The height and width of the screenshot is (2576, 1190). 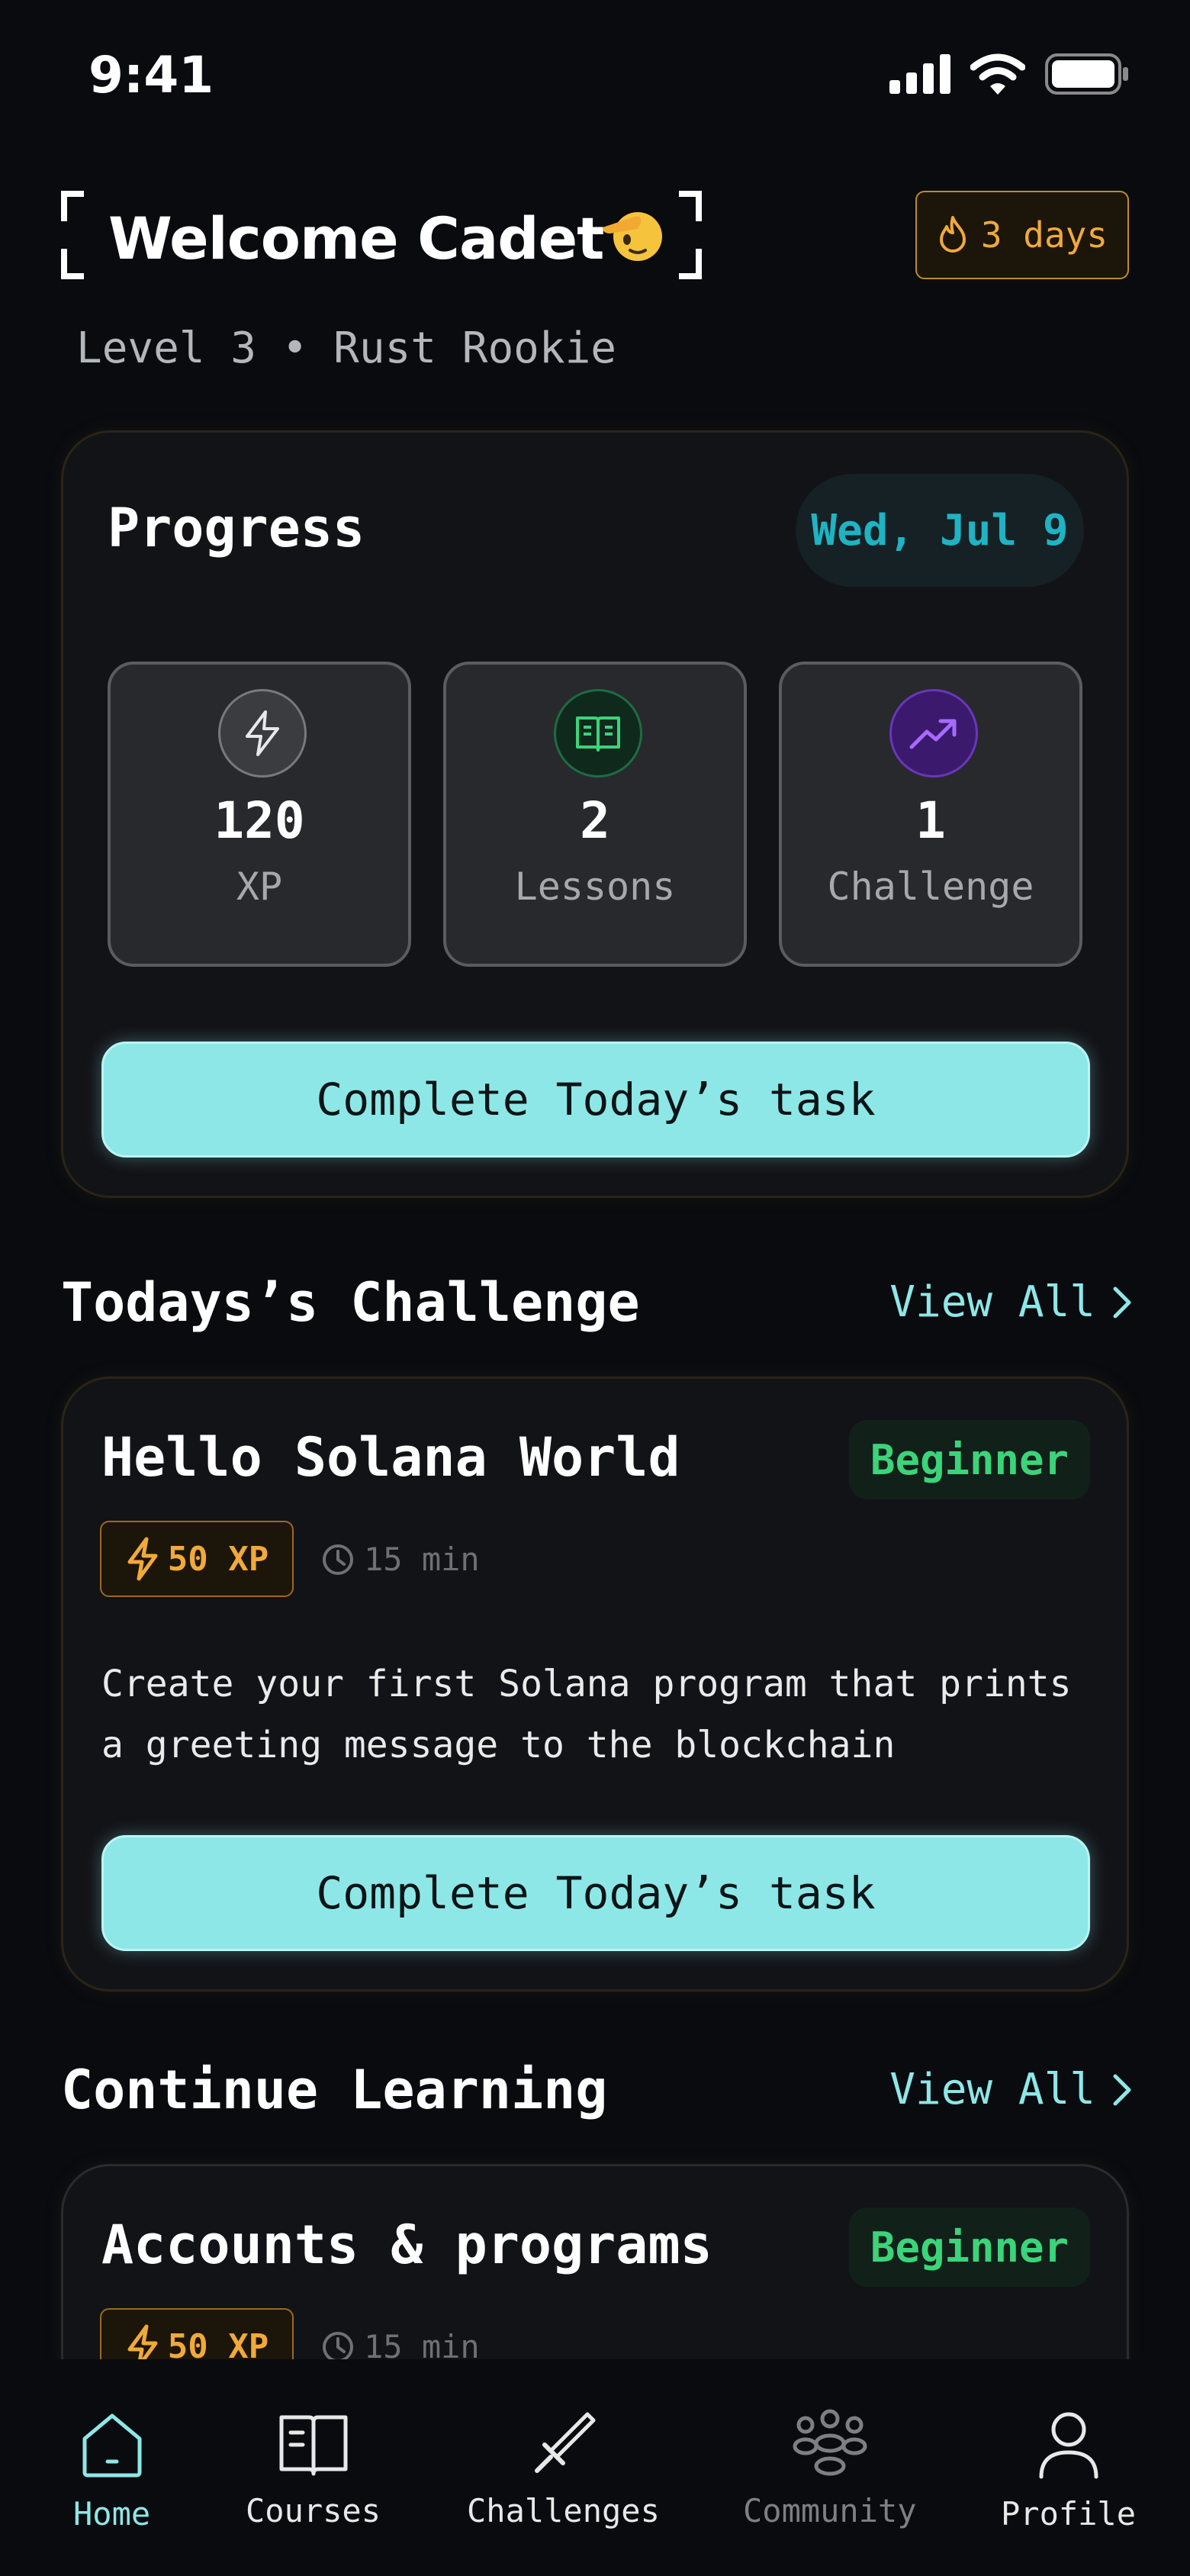 What do you see at coordinates (997, 74) in the screenshot?
I see `wifi-icon` at bounding box center [997, 74].